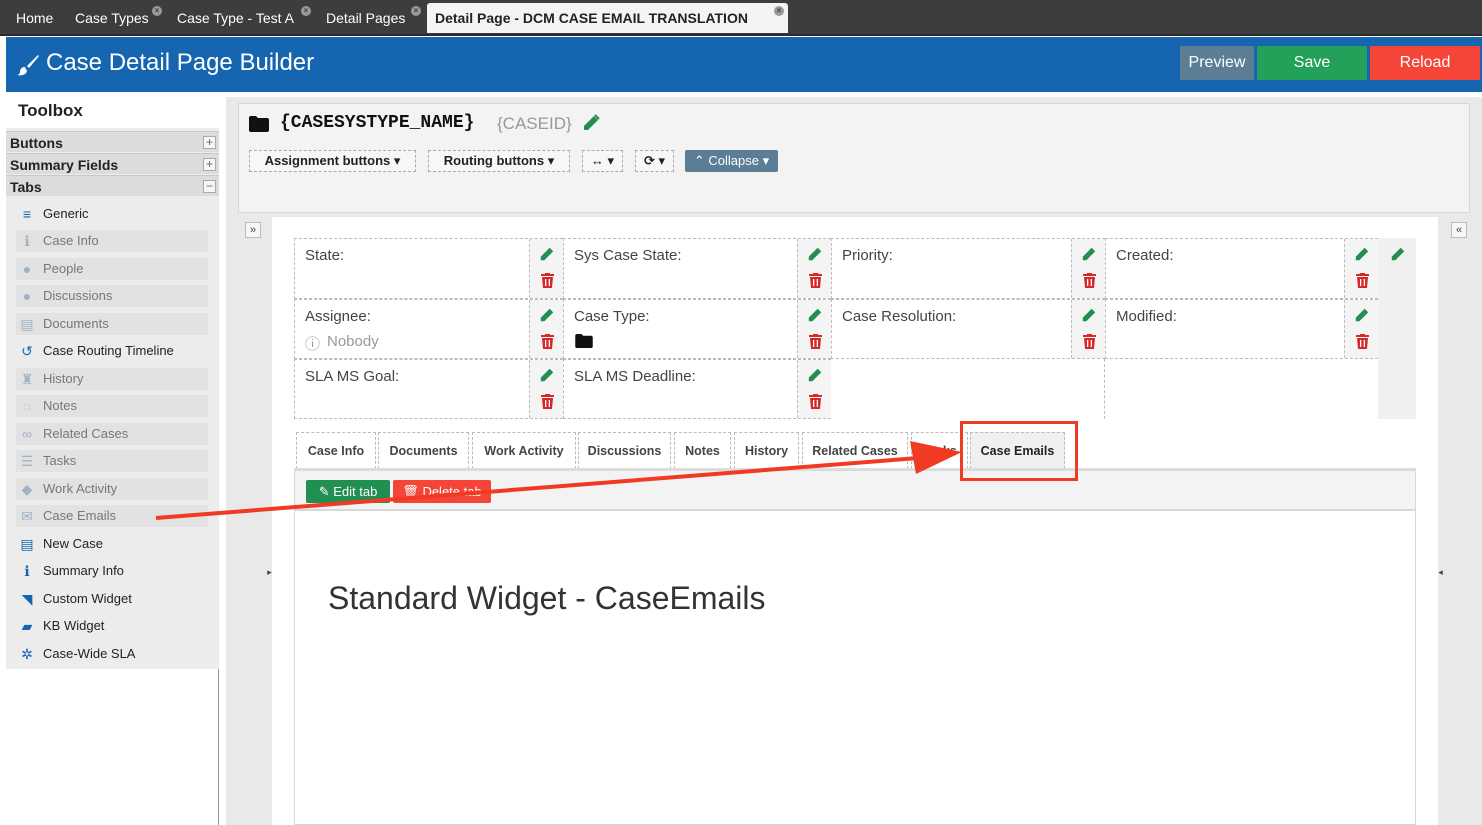  What do you see at coordinates (87, 598) in the screenshot?
I see `toolbox-item-label: Custom Widget` at bounding box center [87, 598].